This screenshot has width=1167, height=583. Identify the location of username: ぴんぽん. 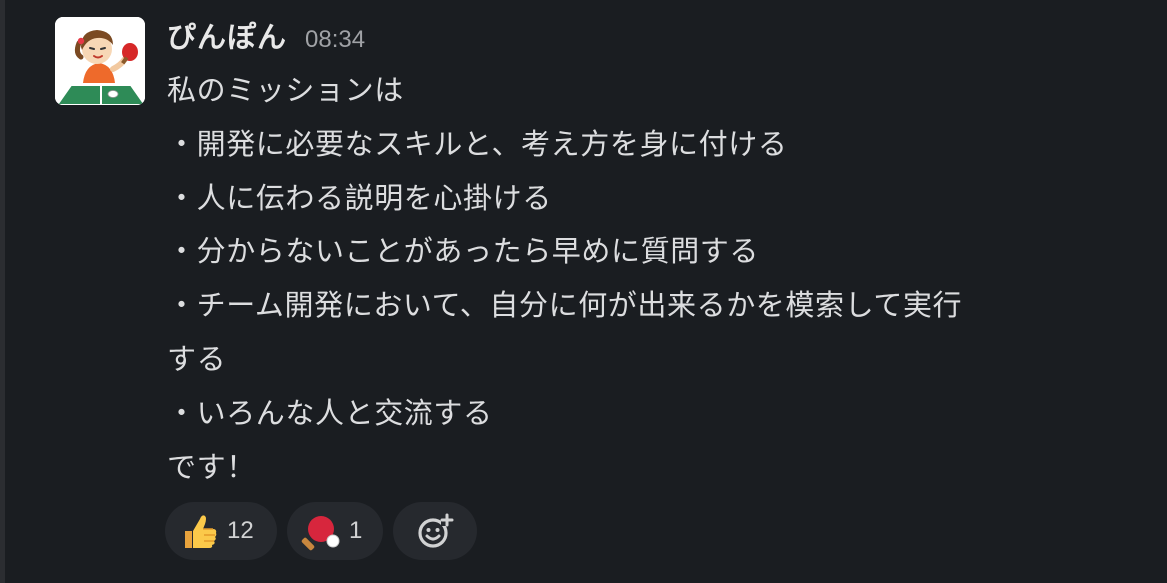
(227, 35).